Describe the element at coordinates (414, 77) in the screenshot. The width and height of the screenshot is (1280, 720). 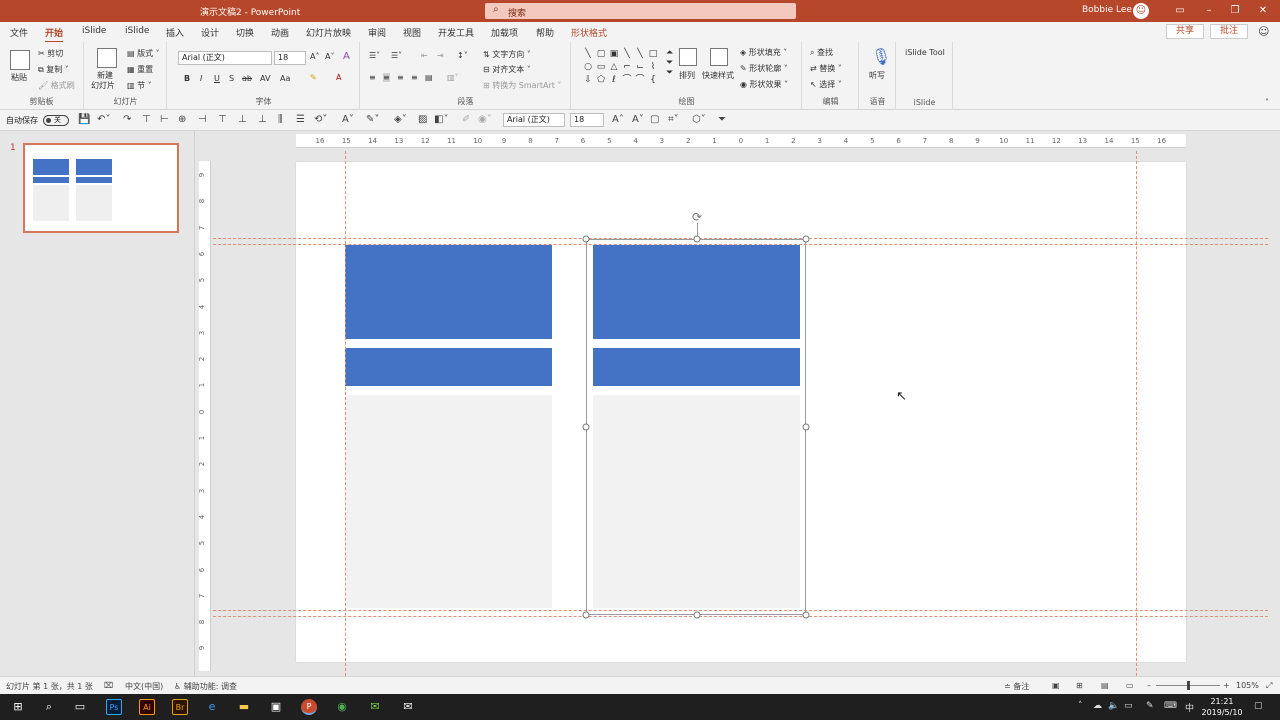
I see `justify-icon: ≡` at that location.